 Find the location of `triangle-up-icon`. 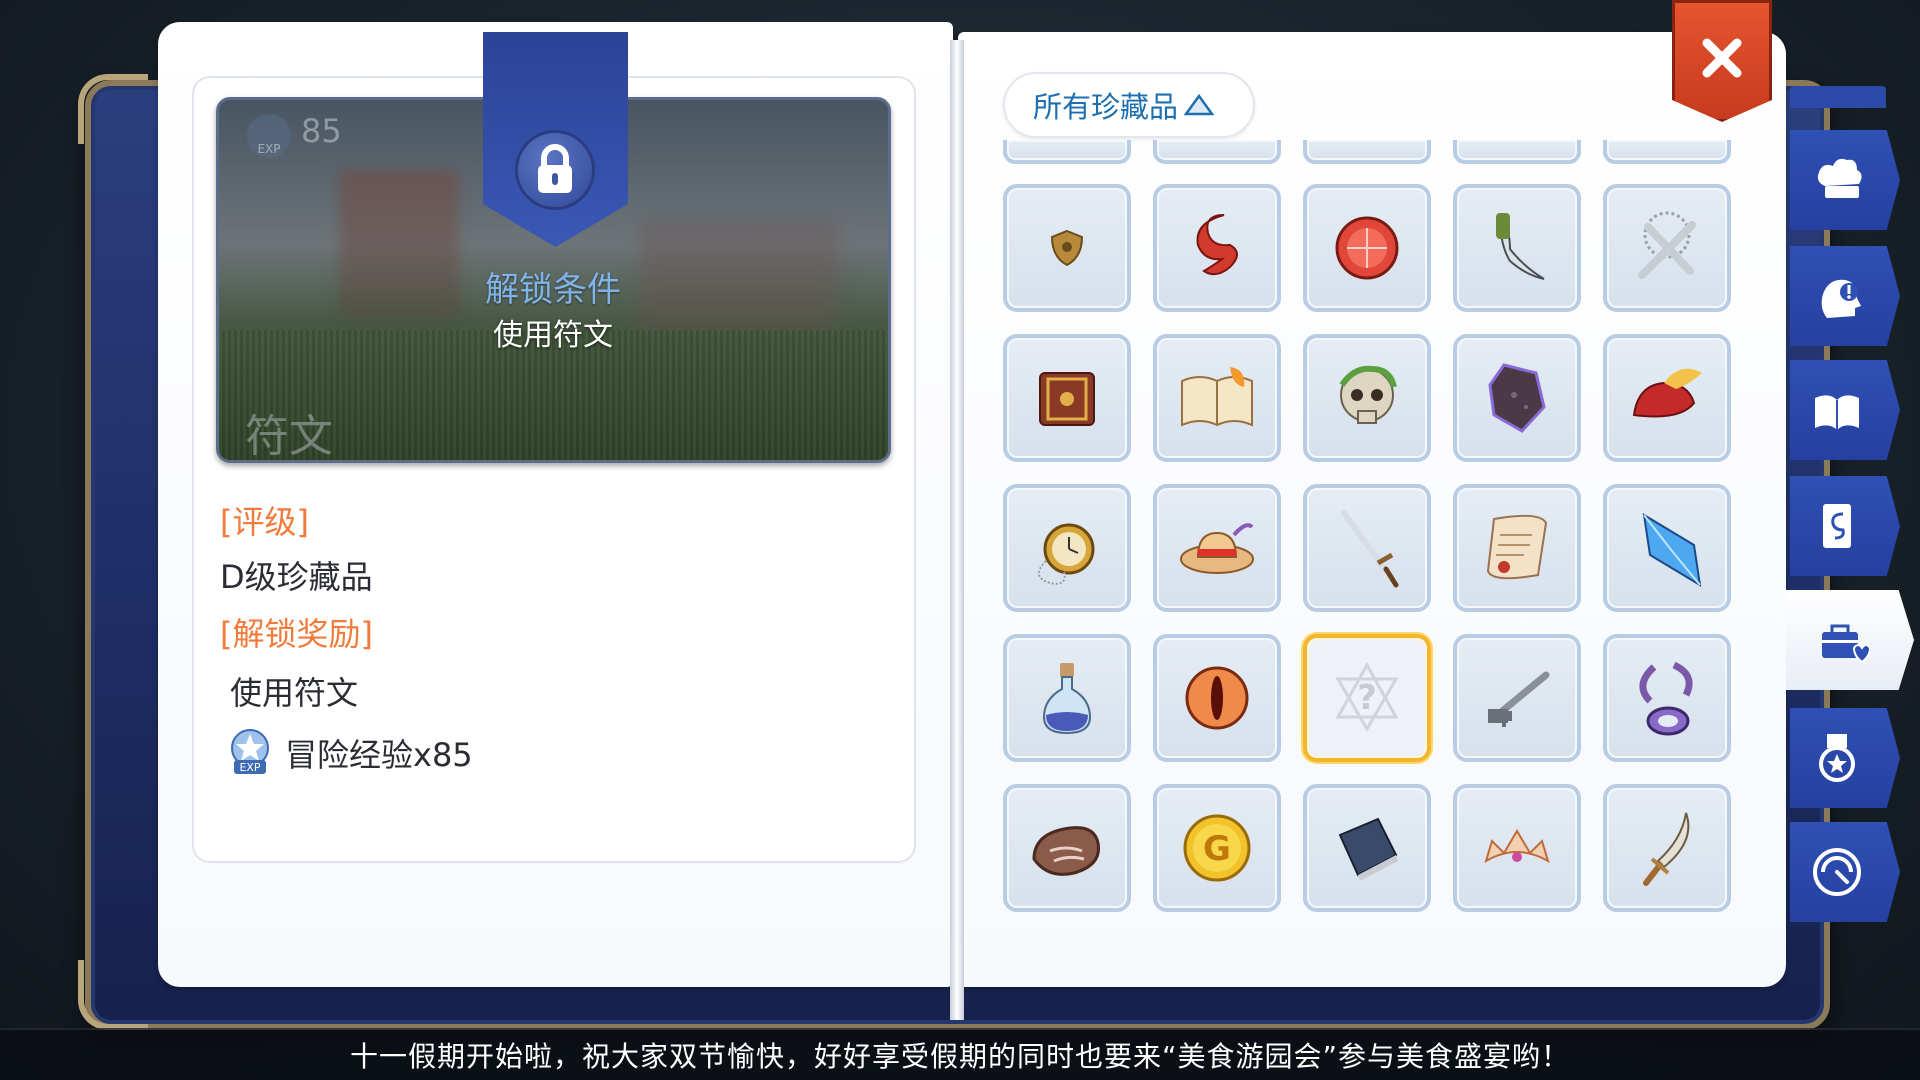

triangle-up-icon is located at coordinates (1199, 104).